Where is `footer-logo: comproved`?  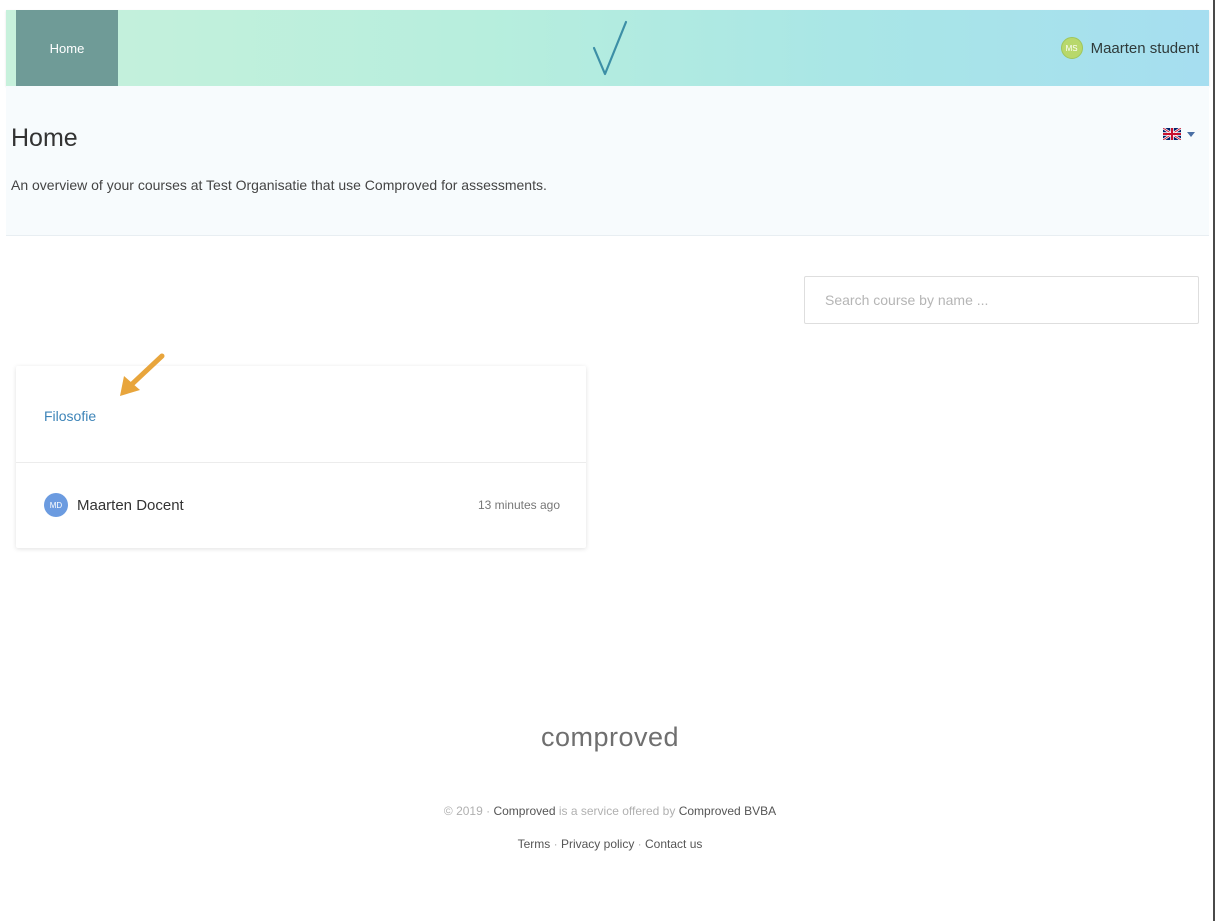
footer-logo: comproved is located at coordinates (610, 737).